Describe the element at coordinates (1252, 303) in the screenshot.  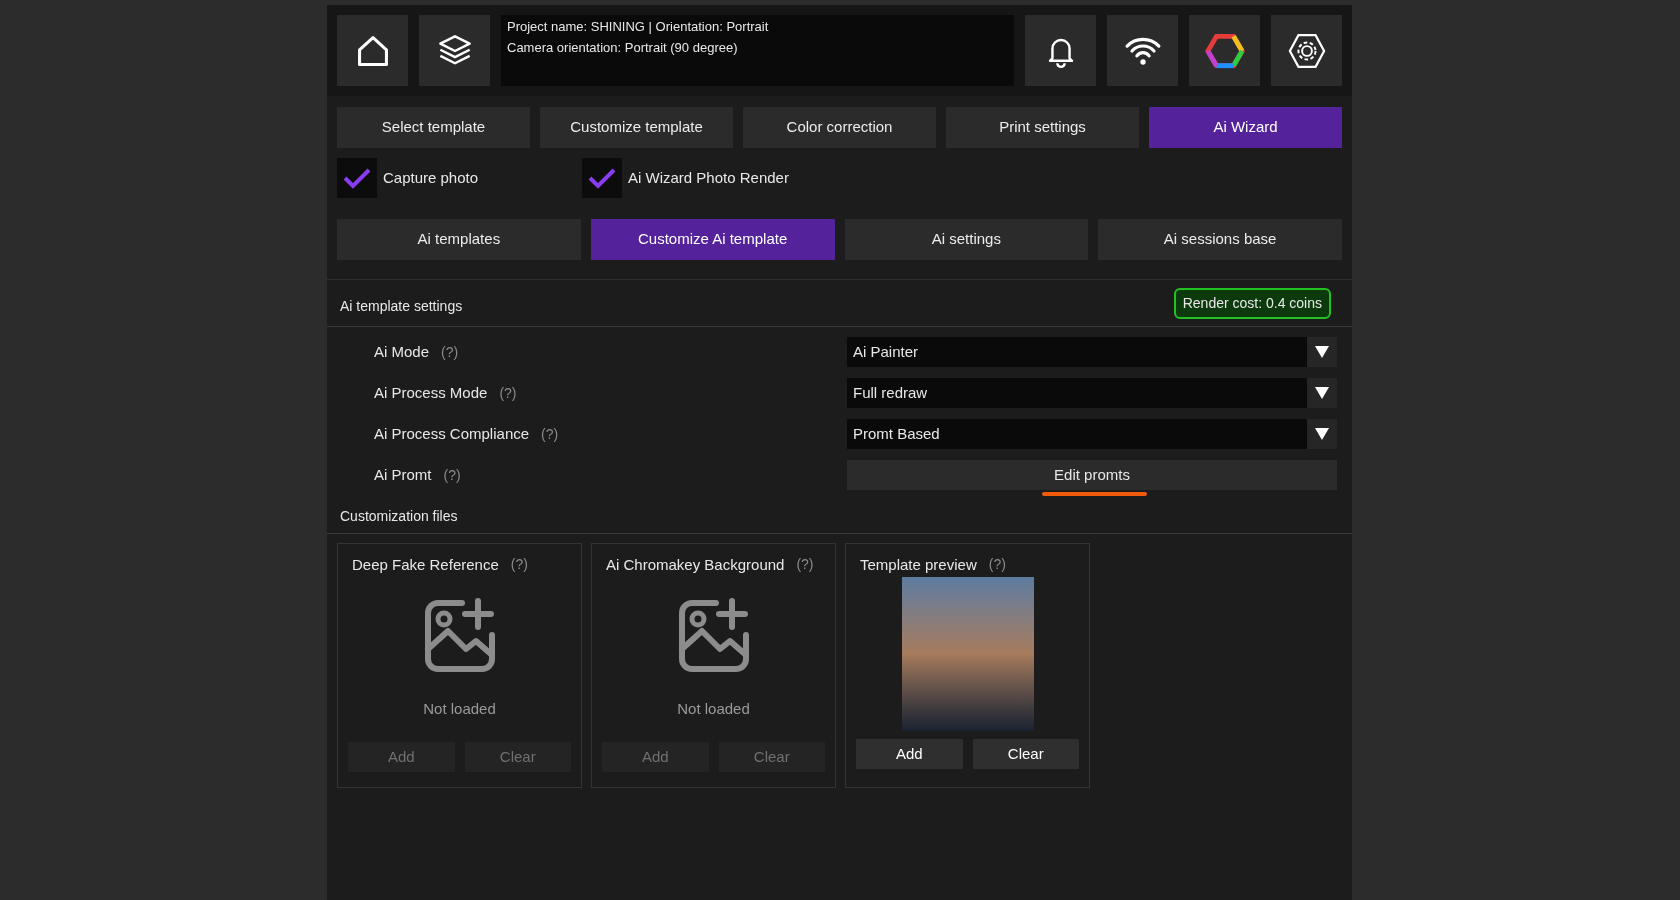
I see `render-cost-badge: Render cost: 0.4 coins` at that location.